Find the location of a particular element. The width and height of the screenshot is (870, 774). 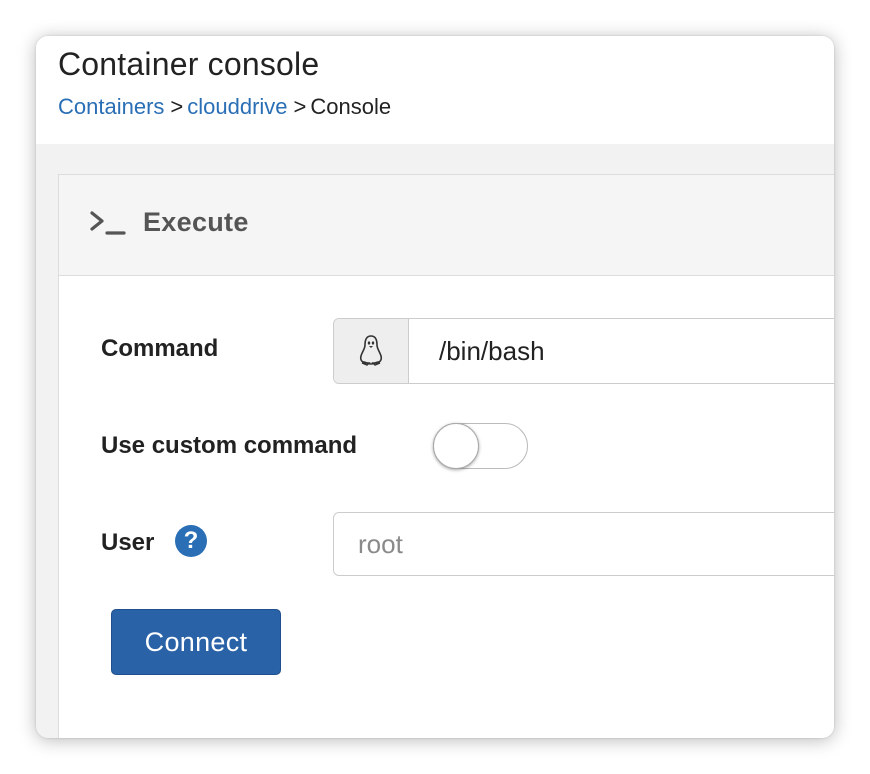

command-select: /bin/bash is located at coordinates (583, 351).